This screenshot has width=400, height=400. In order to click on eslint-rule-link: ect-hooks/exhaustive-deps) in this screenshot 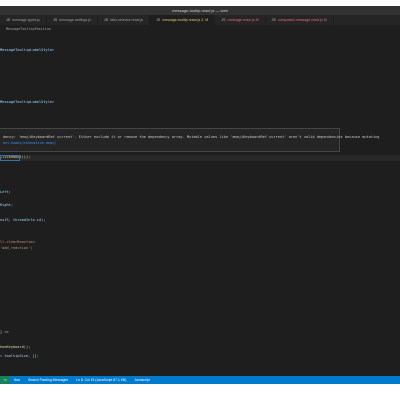, I will do `click(29, 143)`.